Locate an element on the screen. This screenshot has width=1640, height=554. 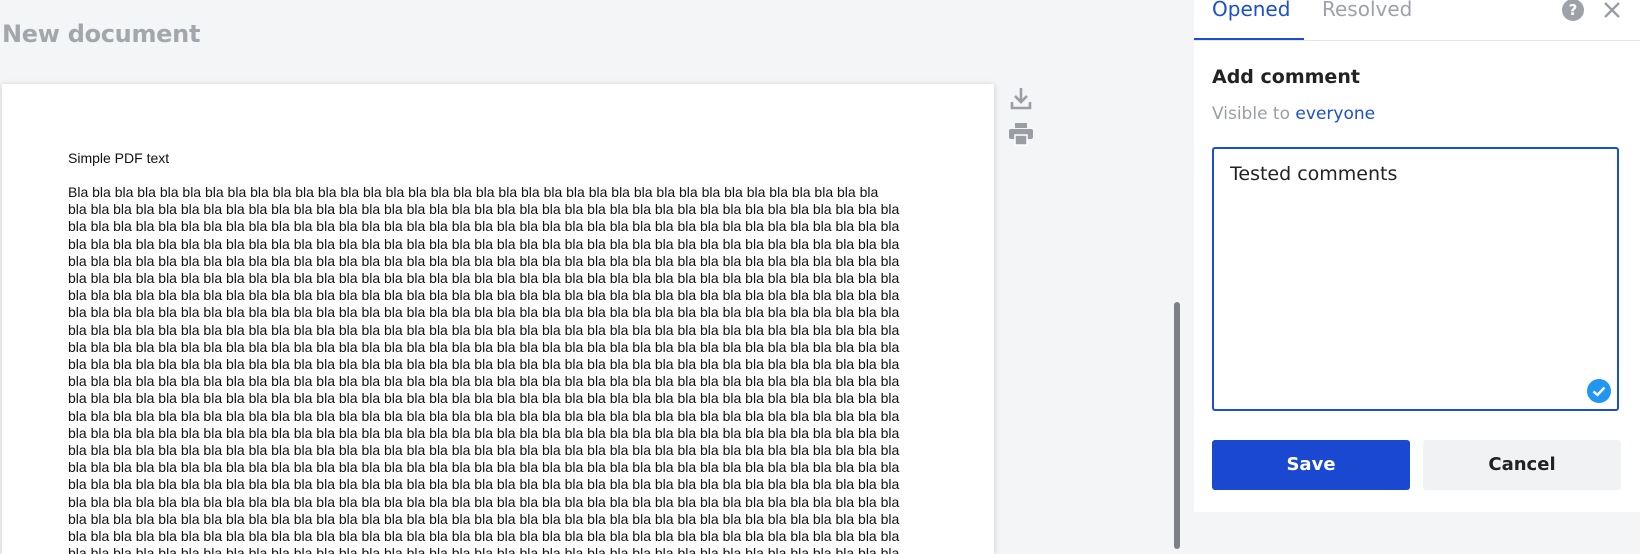
visibility-line: Visible to everyone is located at coordinates (1293, 114).